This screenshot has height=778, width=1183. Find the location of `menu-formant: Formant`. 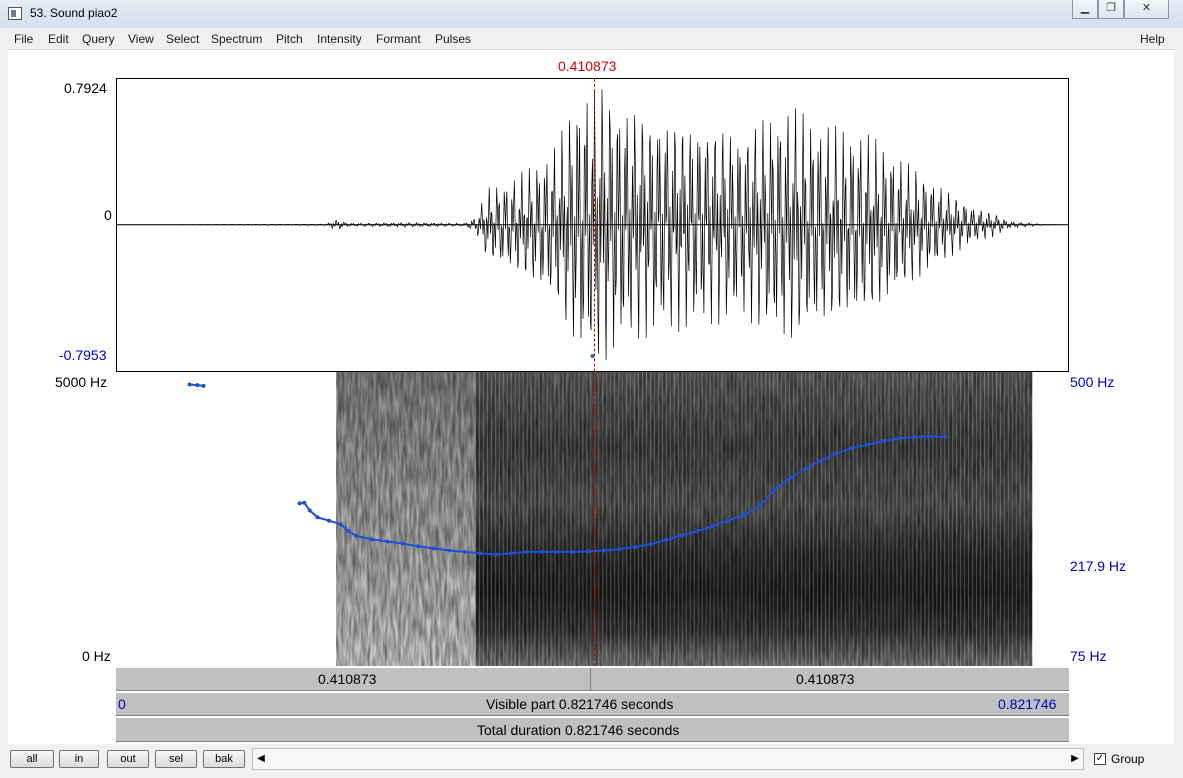

menu-formant: Formant is located at coordinates (398, 39).